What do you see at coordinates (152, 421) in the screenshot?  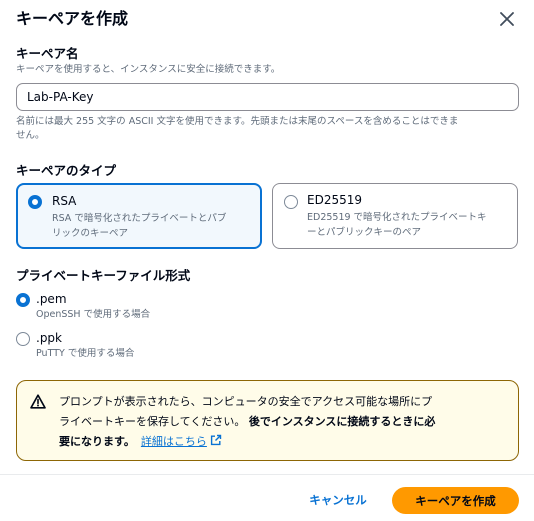 I see `alert-line-2-plain: ライベートキーを保存してください。` at bounding box center [152, 421].